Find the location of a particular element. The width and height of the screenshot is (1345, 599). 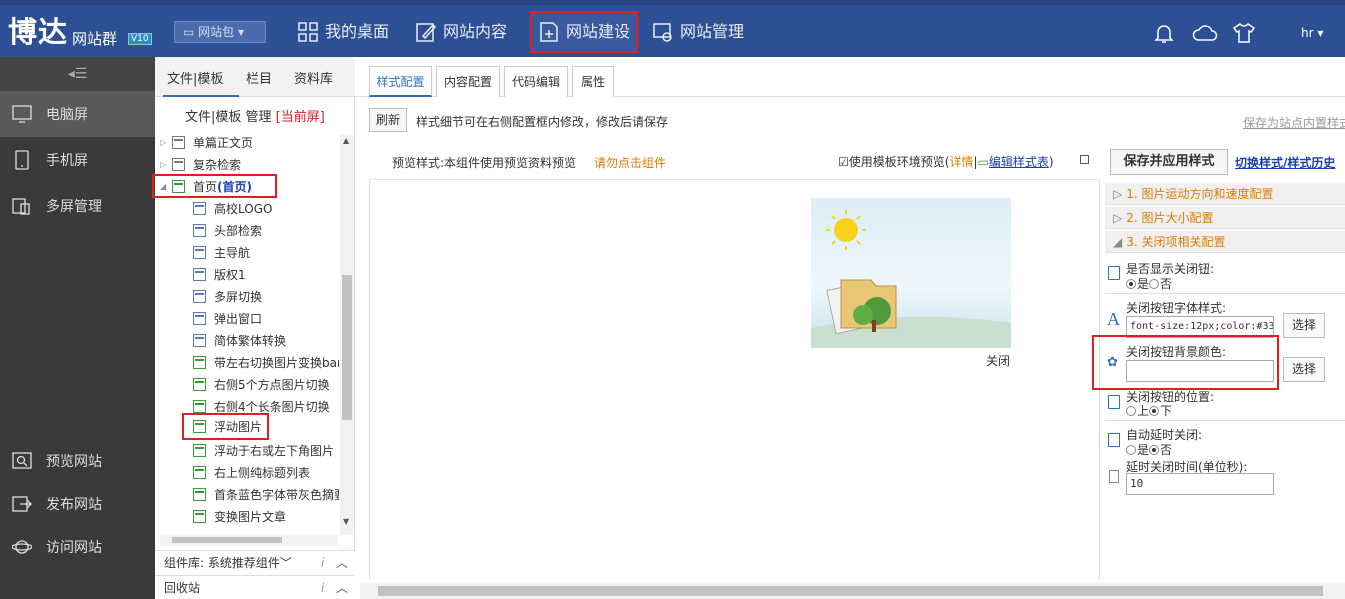

nav-site-content: 网站内容 is located at coordinates (461, 32).